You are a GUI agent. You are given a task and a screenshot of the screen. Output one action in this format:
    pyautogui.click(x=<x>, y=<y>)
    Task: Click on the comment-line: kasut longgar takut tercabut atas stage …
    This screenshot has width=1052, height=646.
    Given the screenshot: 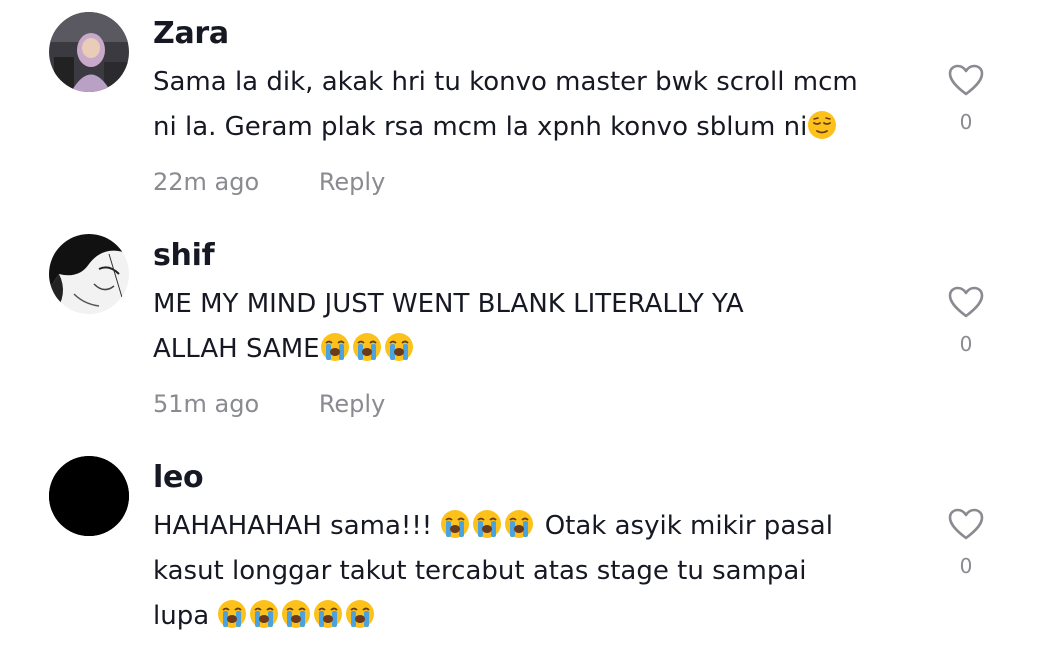 What is the action you would take?
    pyautogui.click(x=480, y=571)
    